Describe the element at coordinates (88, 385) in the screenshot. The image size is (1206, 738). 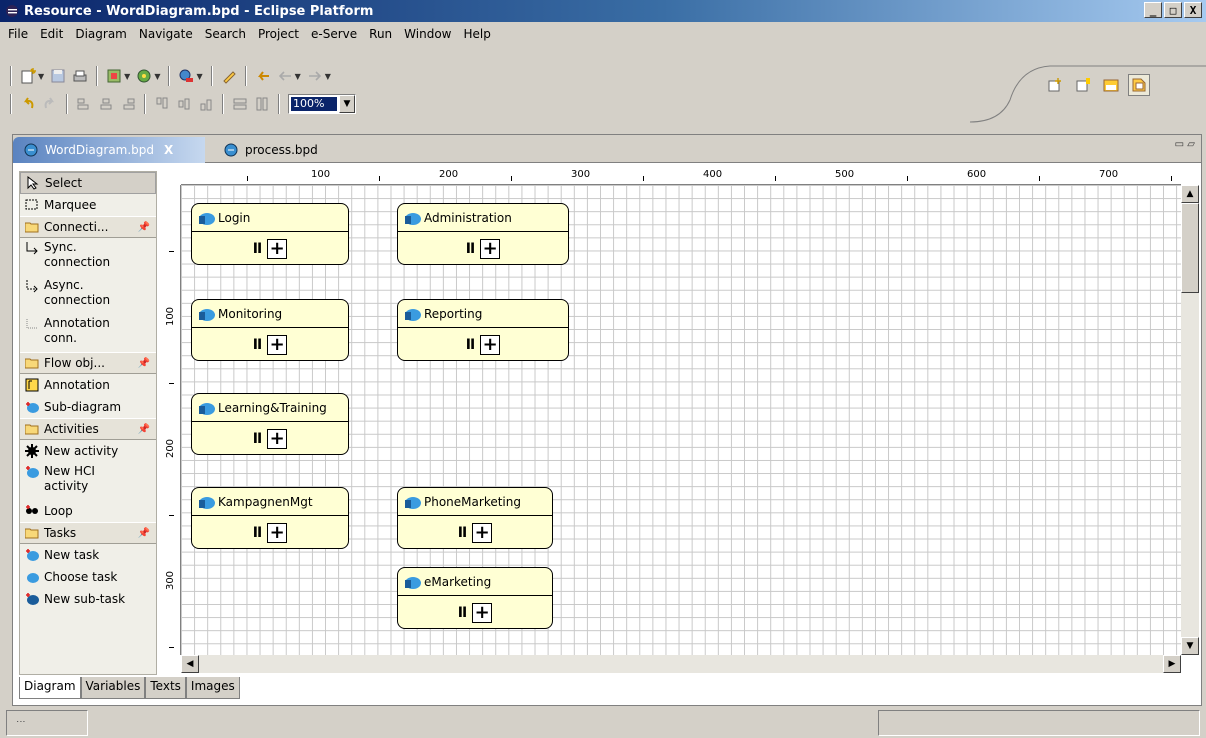
I see `palette-annotation: Annotation` at that location.